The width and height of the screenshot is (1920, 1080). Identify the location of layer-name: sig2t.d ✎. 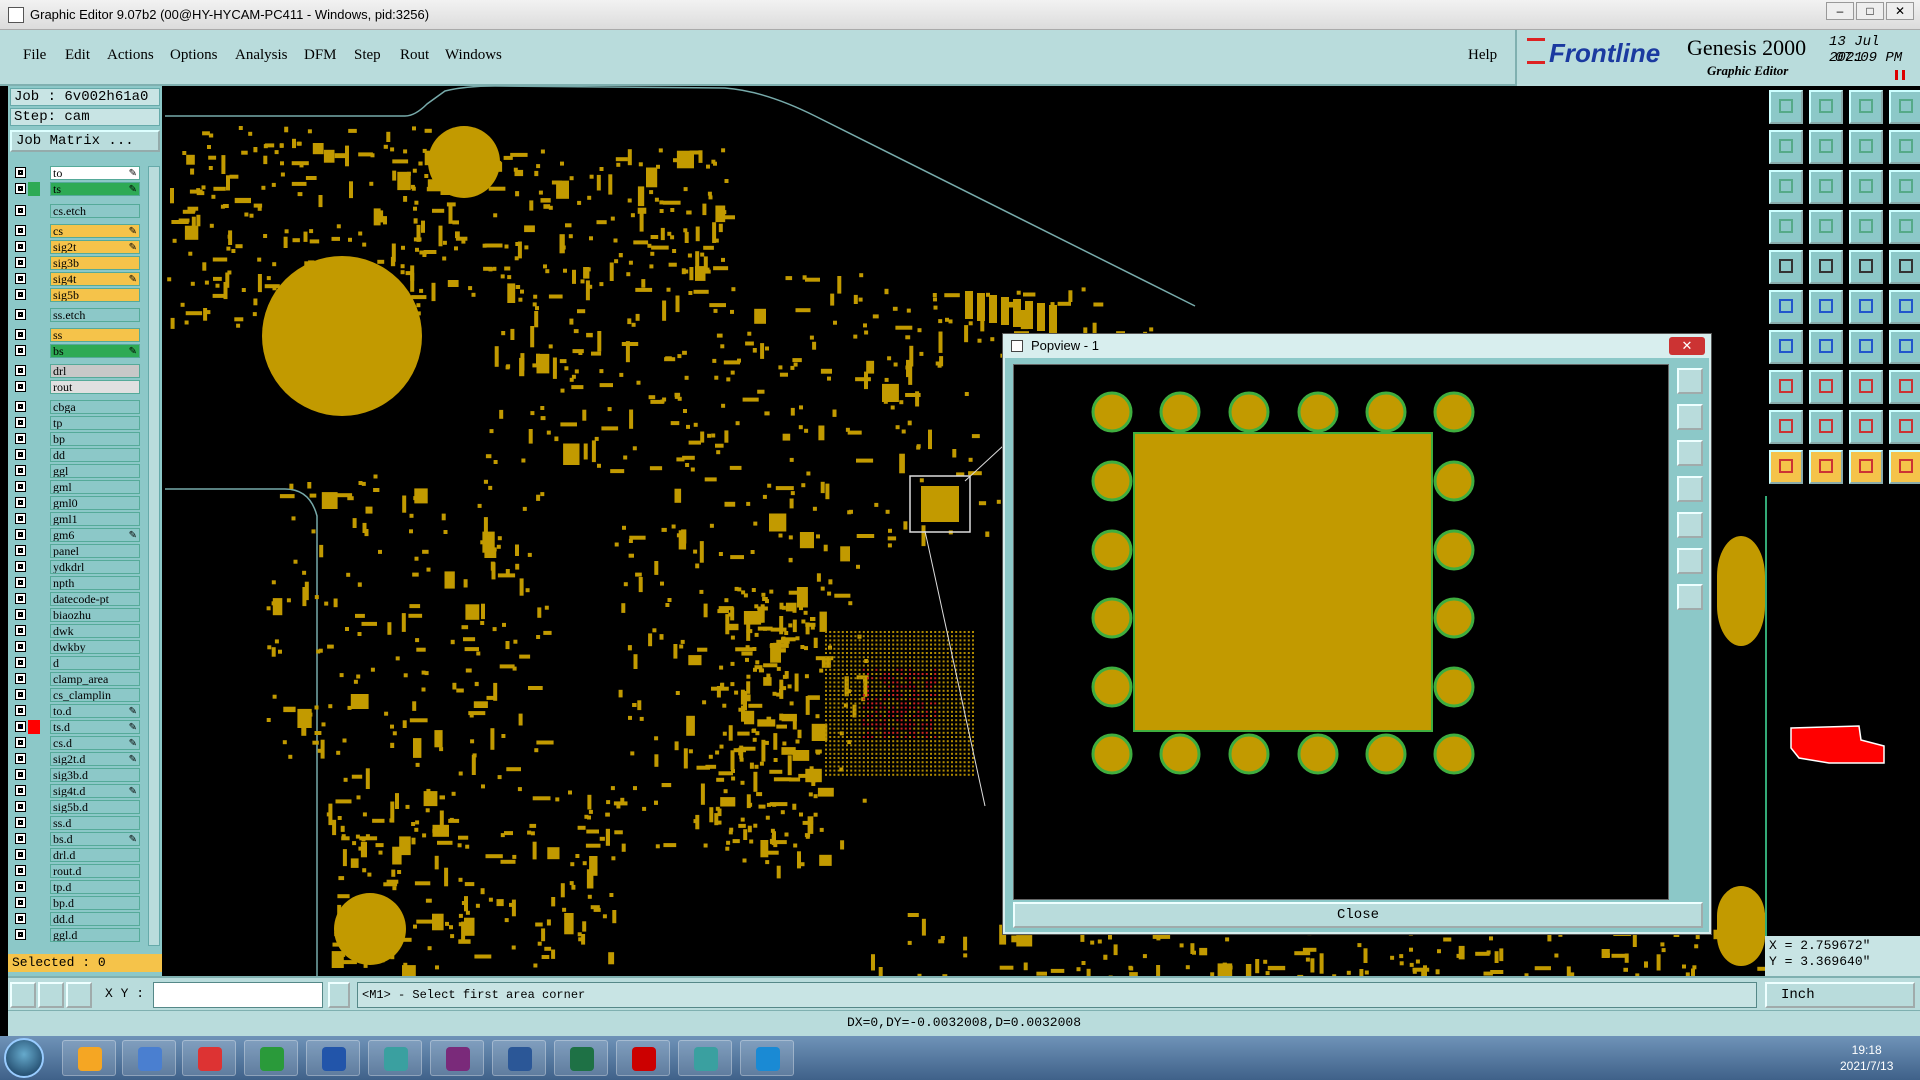
(95, 759).